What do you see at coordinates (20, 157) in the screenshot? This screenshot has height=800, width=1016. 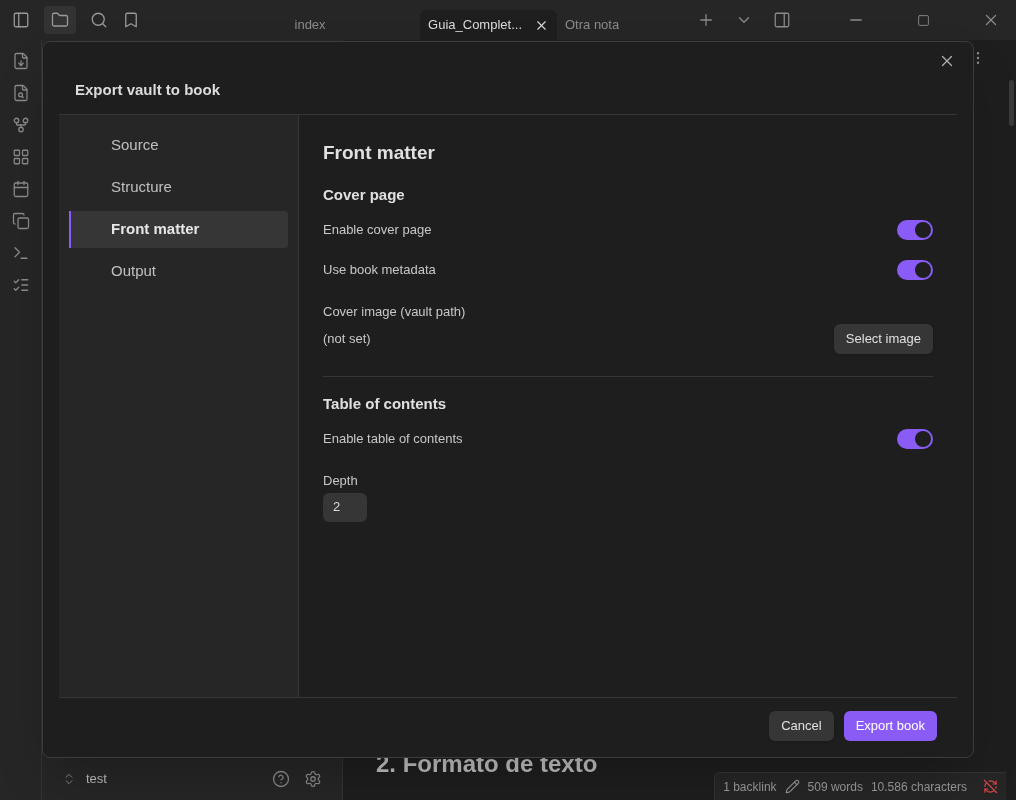 I see `grid-icon` at bounding box center [20, 157].